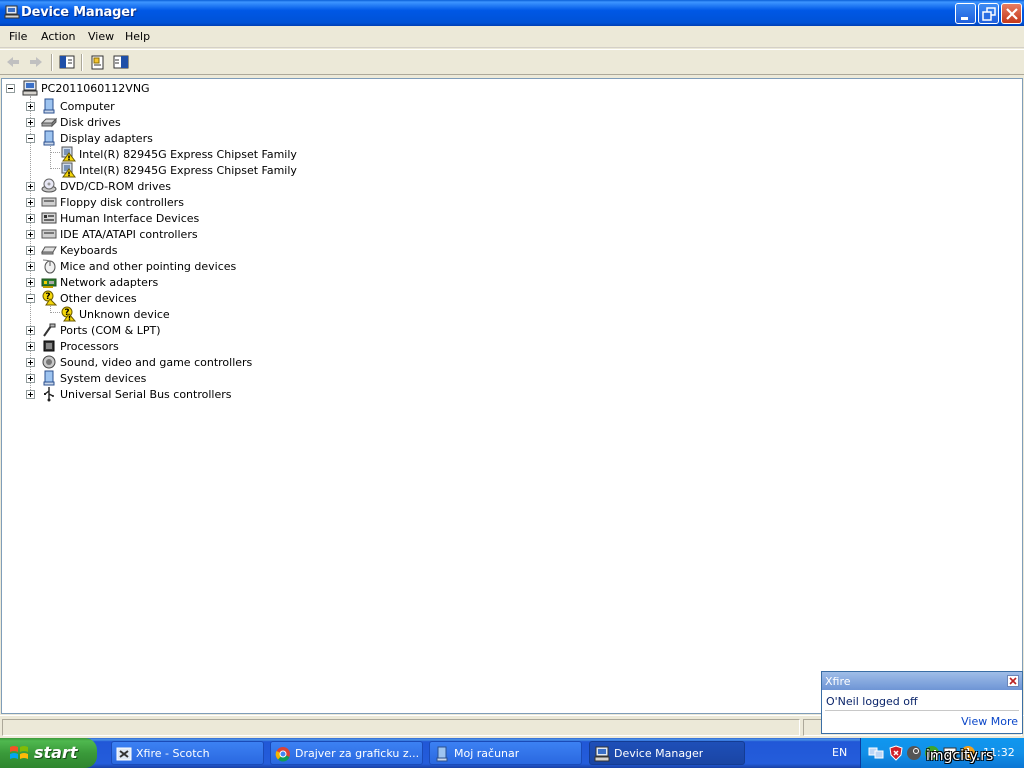 Image resolution: width=1024 pixels, height=768 pixels. What do you see at coordinates (302, 218) in the screenshot?
I see `category-node: Human Interface Devices` at bounding box center [302, 218].